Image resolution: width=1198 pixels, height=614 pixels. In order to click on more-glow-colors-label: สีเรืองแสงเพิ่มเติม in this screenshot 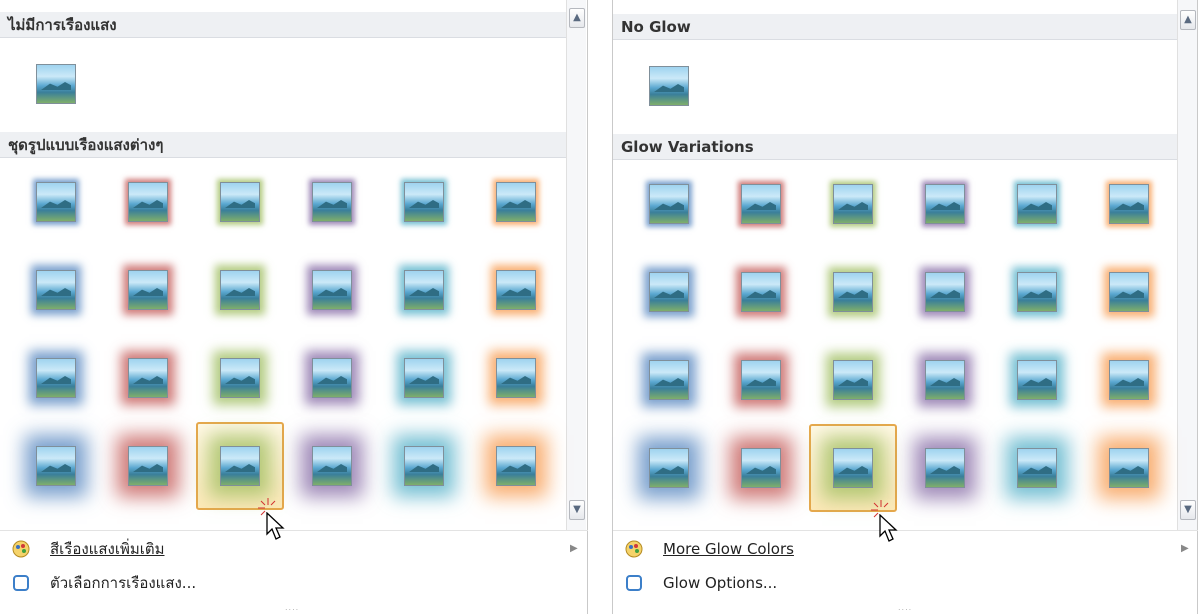, I will do `click(107, 549)`.